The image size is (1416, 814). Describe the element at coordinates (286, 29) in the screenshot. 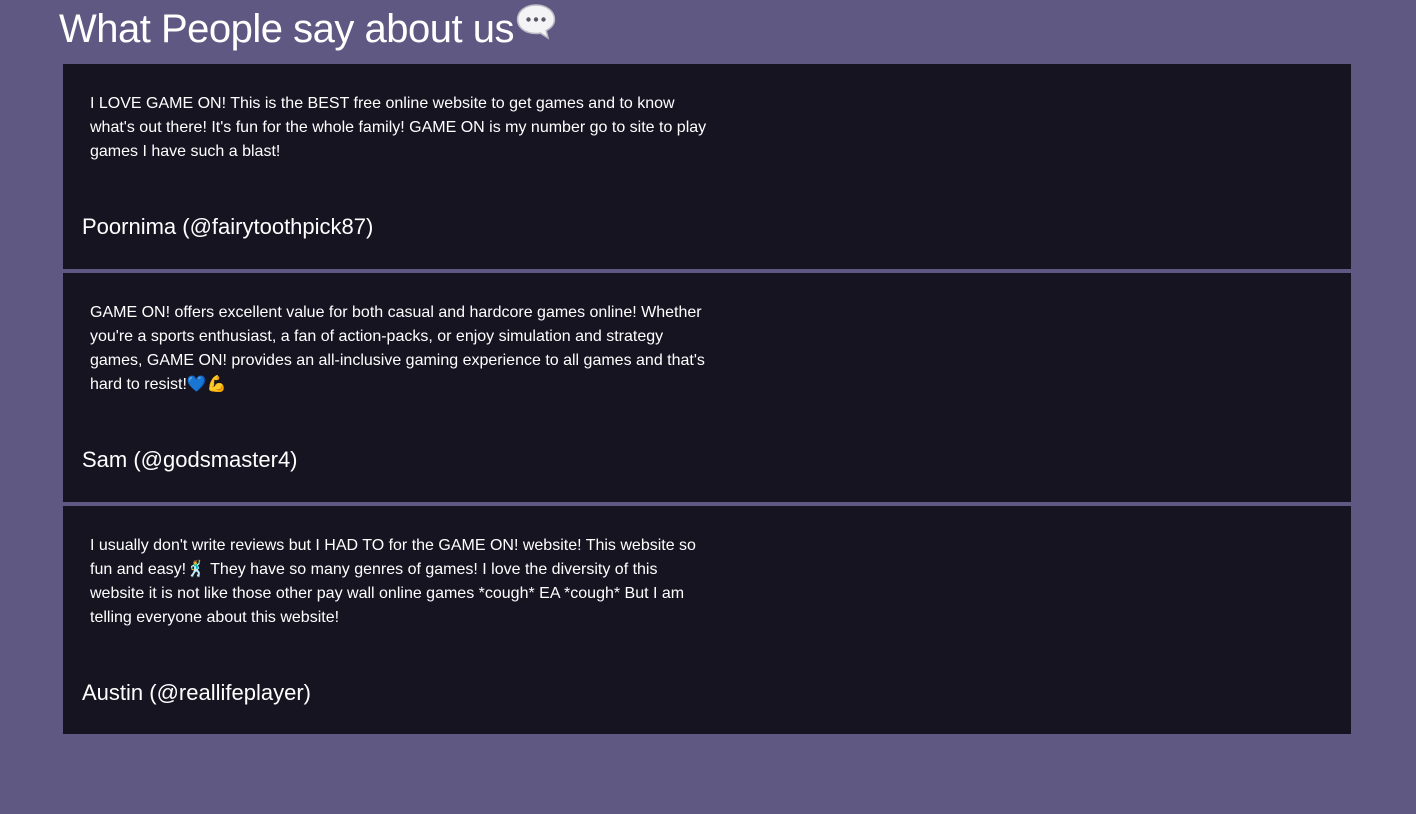

I see `page-title-text: What People say about us` at that location.